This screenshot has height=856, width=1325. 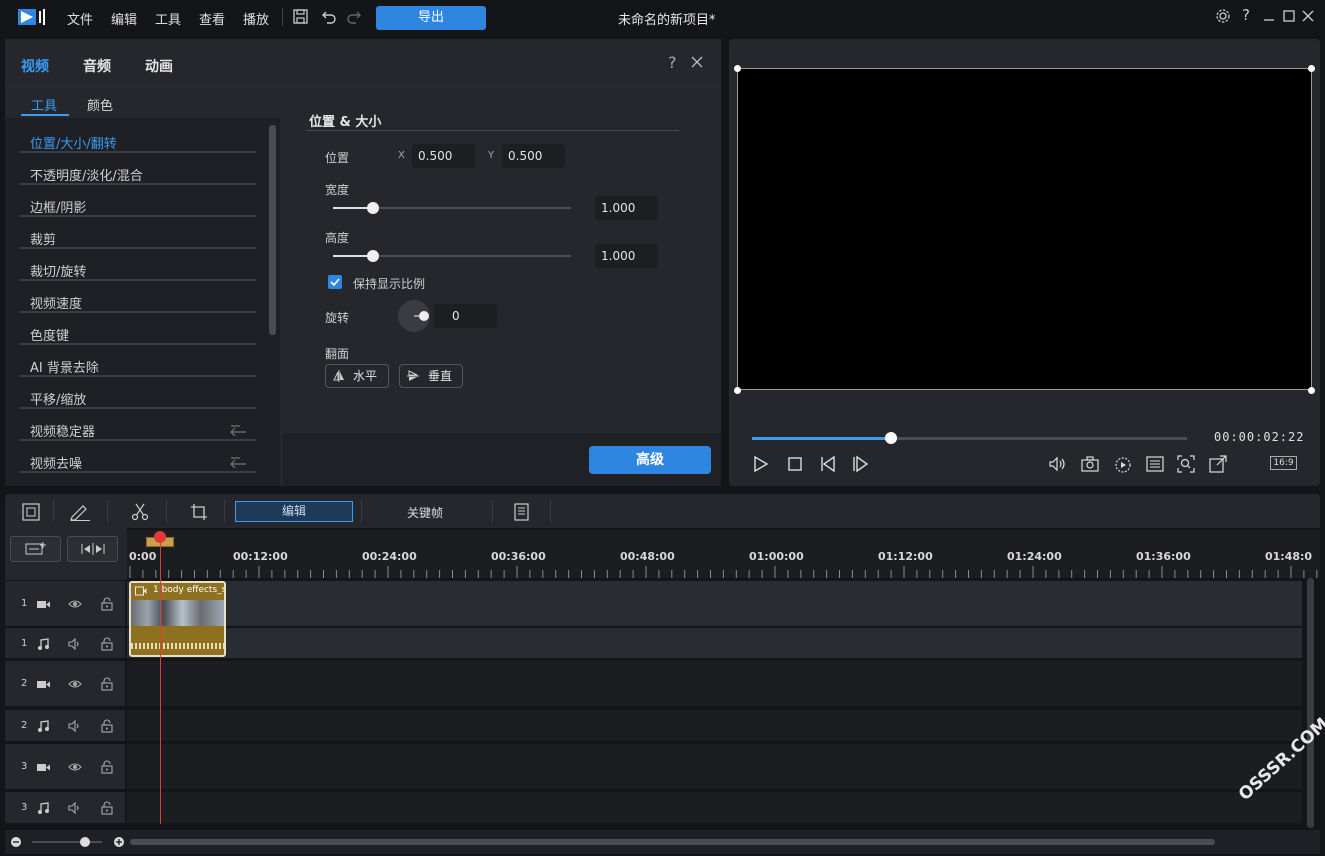 I want to click on timeline-edit-tab: 编辑, so click(x=294, y=511).